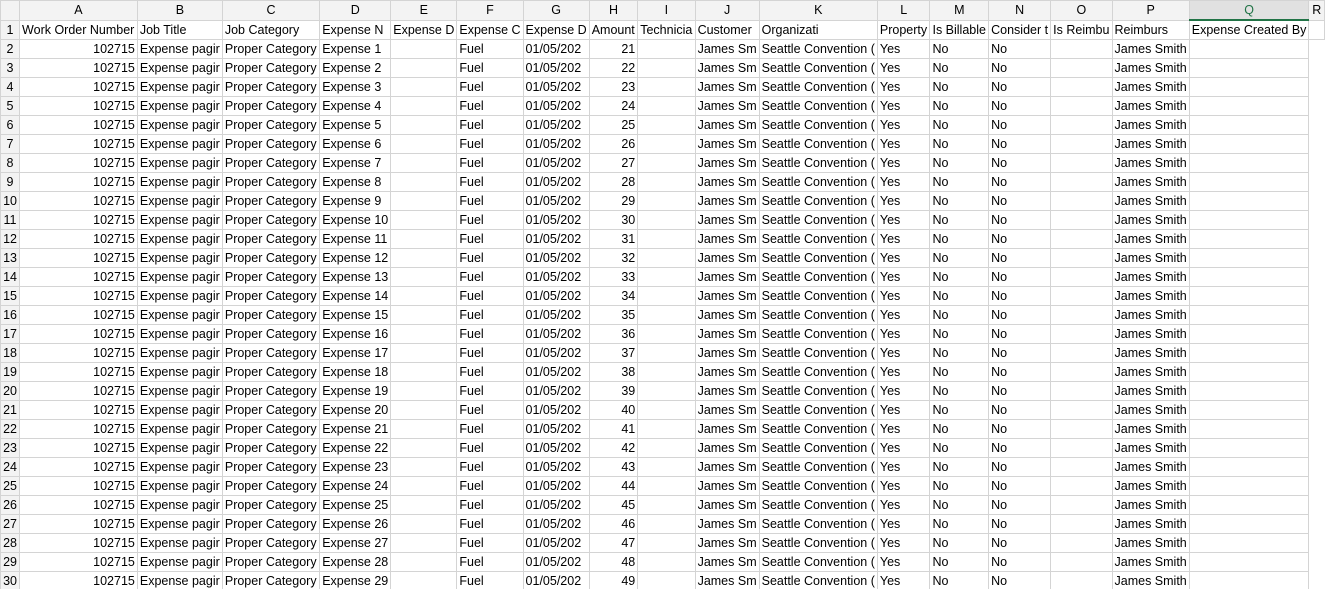 This screenshot has height=589, width=1325. What do you see at coordinates (10, 448) in the screenshot?
I see `row-header: 23` at bounding box center [10, 448].